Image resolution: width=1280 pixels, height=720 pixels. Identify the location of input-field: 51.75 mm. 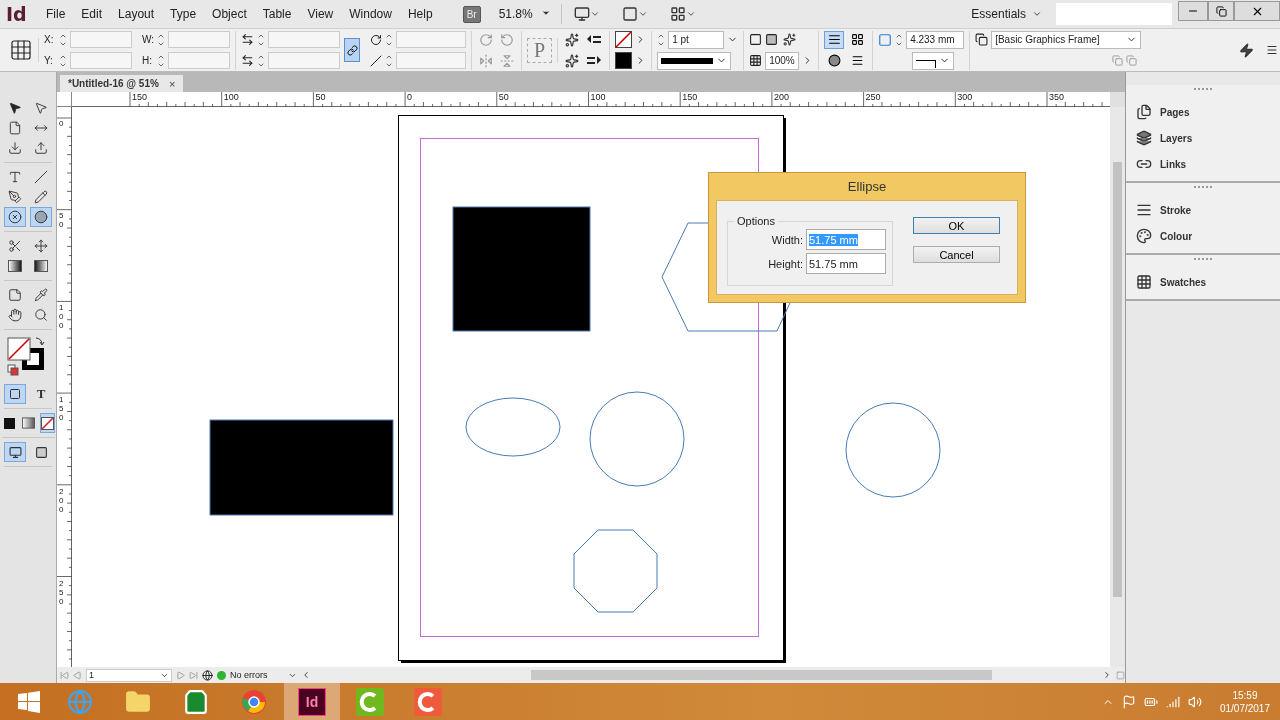
(846, 263).